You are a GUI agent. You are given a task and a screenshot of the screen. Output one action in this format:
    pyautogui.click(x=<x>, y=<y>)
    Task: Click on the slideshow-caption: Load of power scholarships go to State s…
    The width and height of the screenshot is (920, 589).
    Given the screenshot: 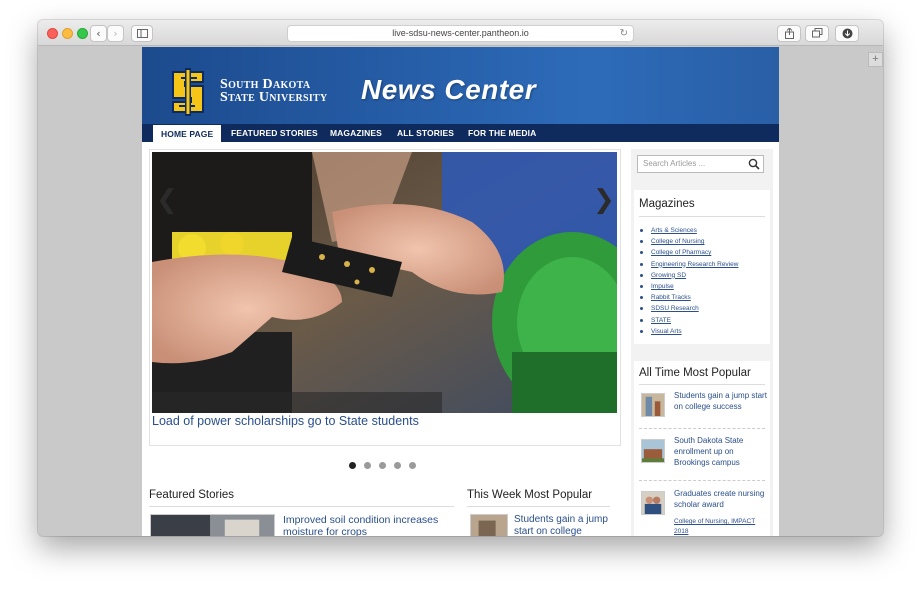 What is the action you would take?
    pyautogui.click(x=285, y=421)
    